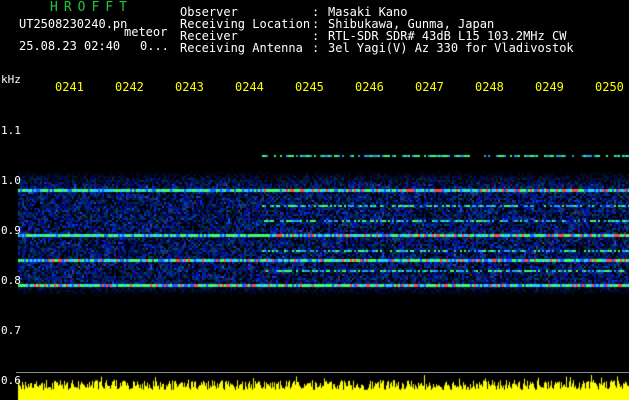 The width and height of the screenshot is (629, 400). What do you see at coordinates (189, 87) in the screenshot?
I see `time-tick-label: 0243` at bounding box center [189, 87].